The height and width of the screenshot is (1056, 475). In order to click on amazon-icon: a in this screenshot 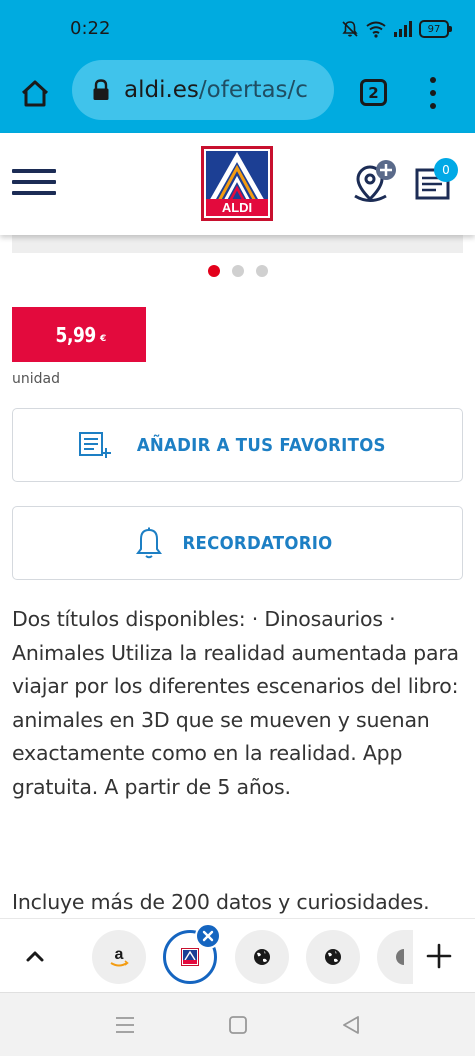, I will do `click(119, 956)`.